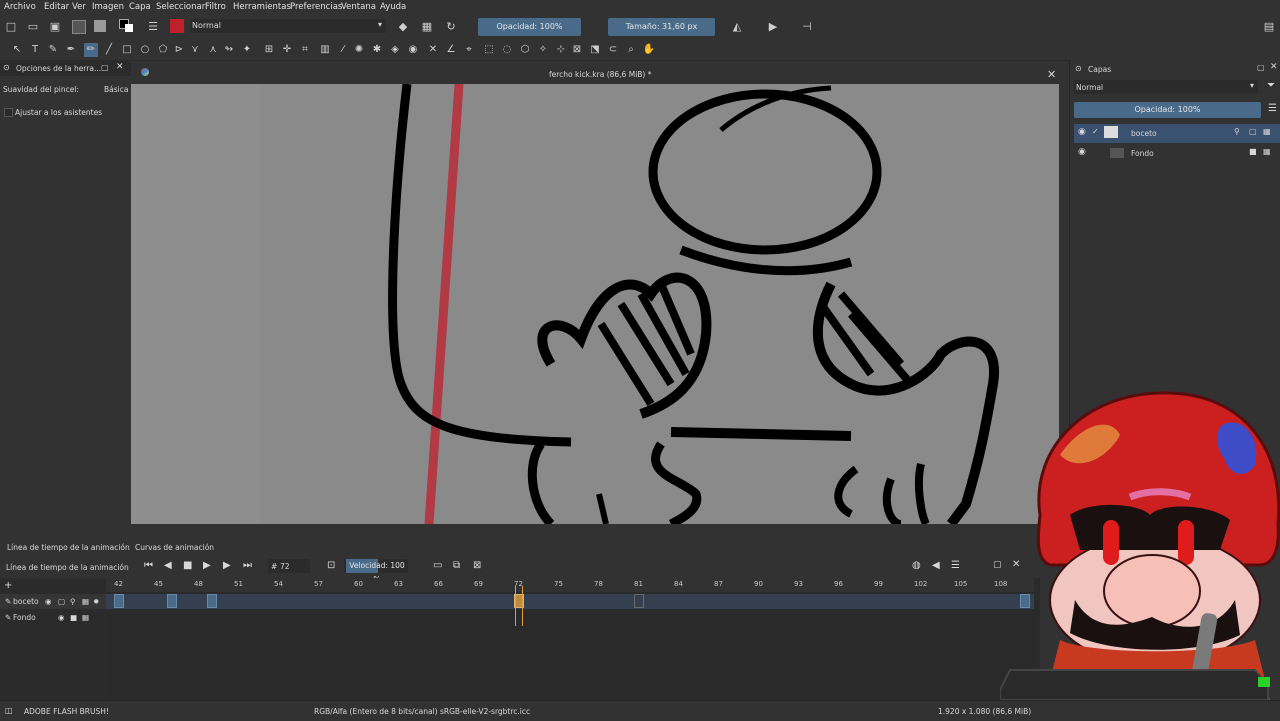 Image resolution: width=1280 pixels, height=721 pixels. I want to click on plus-icon: +, so click(8, 585).